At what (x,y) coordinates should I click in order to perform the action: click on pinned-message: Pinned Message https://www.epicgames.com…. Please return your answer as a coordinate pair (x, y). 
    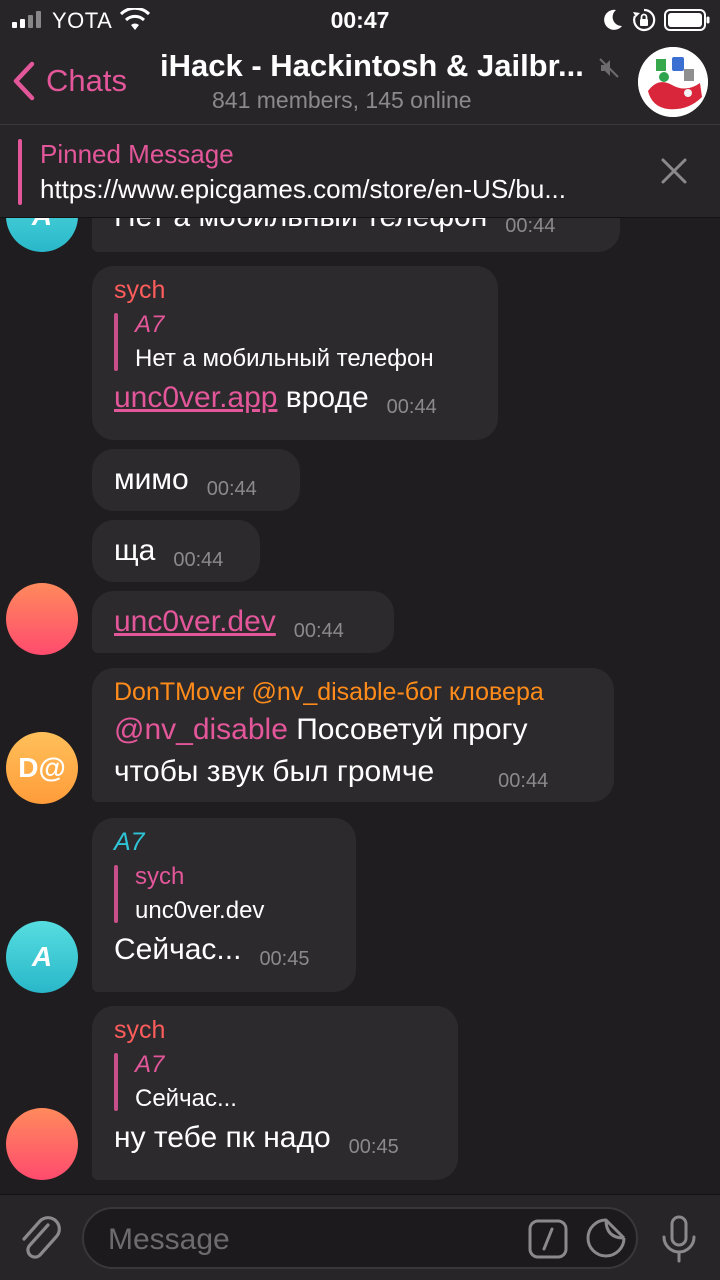
    Looking at the image, I should click on (360, 171).